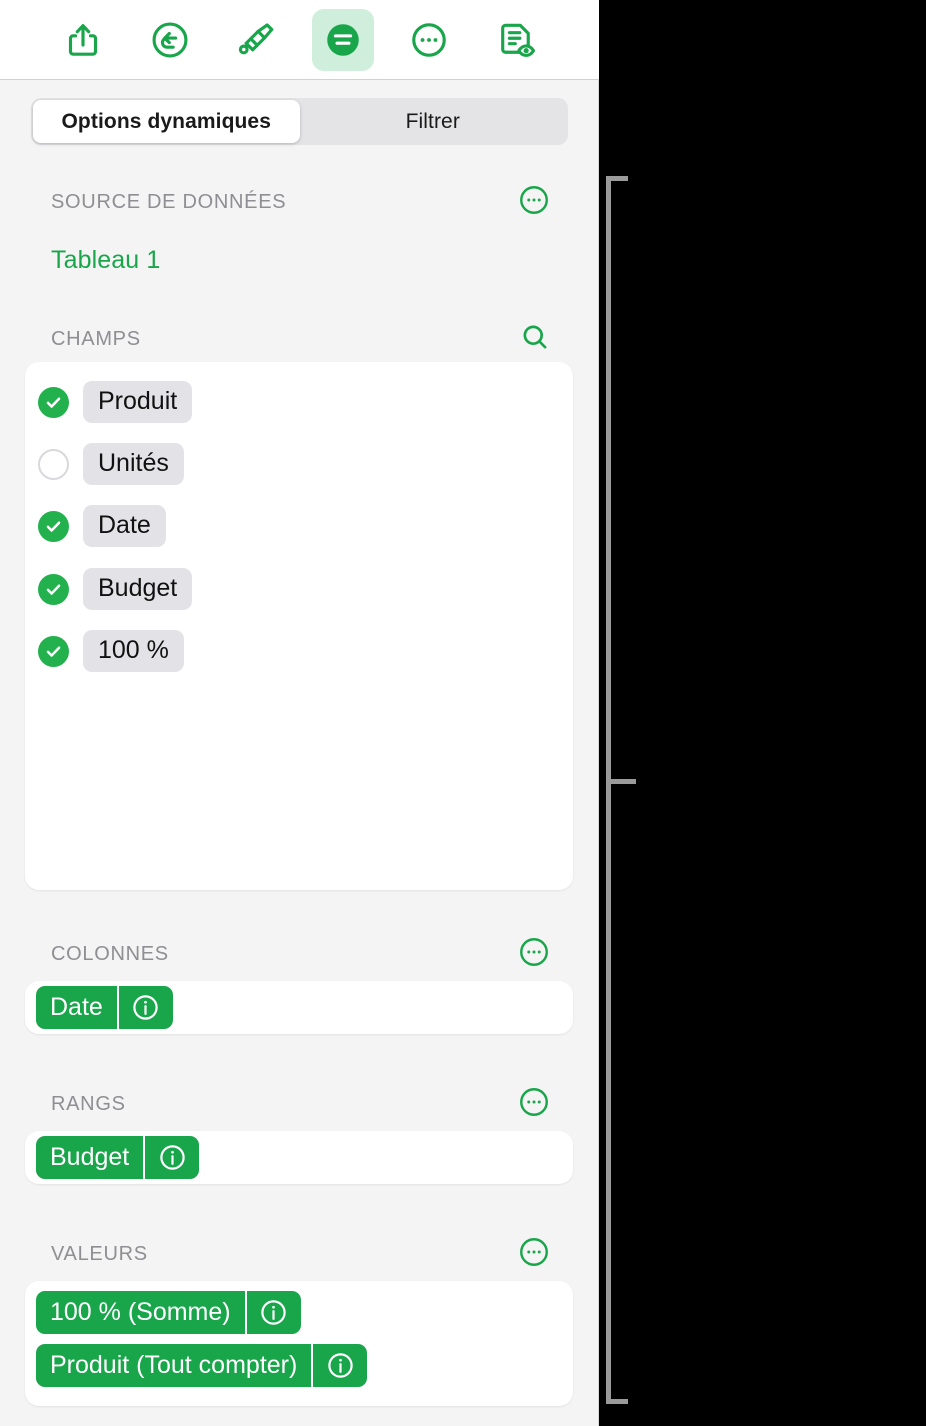 The image size is (926, 1426). Describe the element at coordinates (299, 1252) in the screenshot. I see `values-header: VALEURS` at that location.